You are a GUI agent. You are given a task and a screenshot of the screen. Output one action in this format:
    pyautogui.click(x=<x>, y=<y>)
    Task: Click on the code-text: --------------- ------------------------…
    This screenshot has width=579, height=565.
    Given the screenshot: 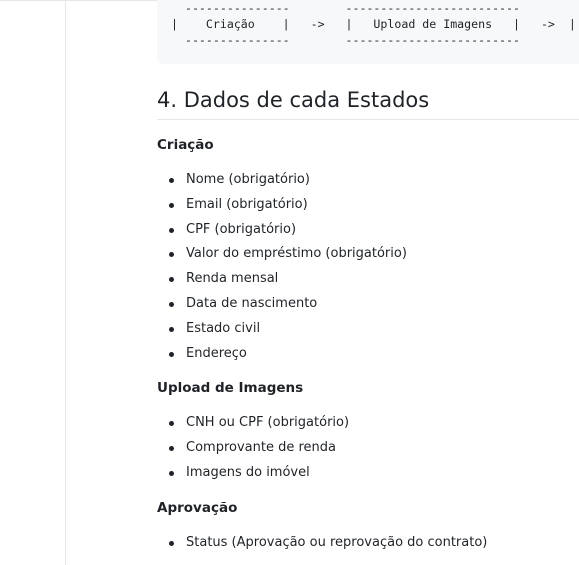 What is the action you would take?
    pyautogui.click(x=373, y=24)
    